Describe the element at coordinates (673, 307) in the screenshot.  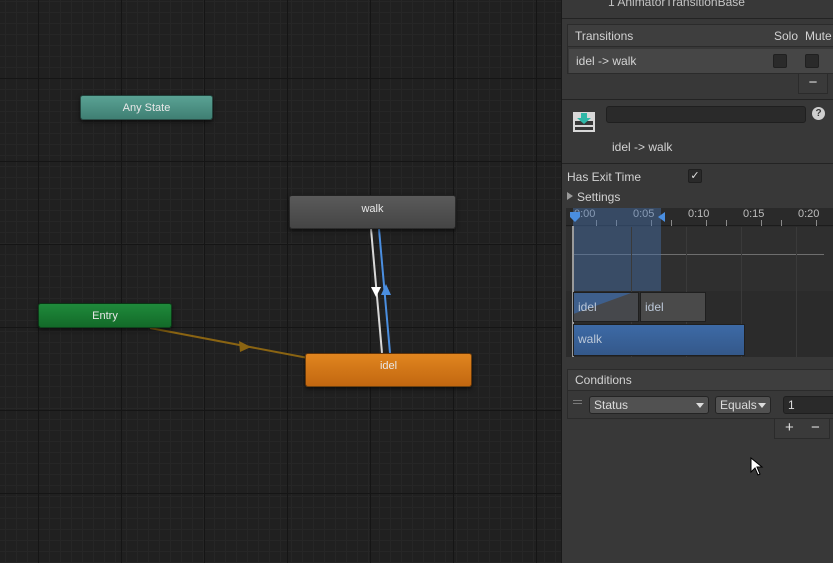
I see `timeline-source-clip-loop: idel` at that location.